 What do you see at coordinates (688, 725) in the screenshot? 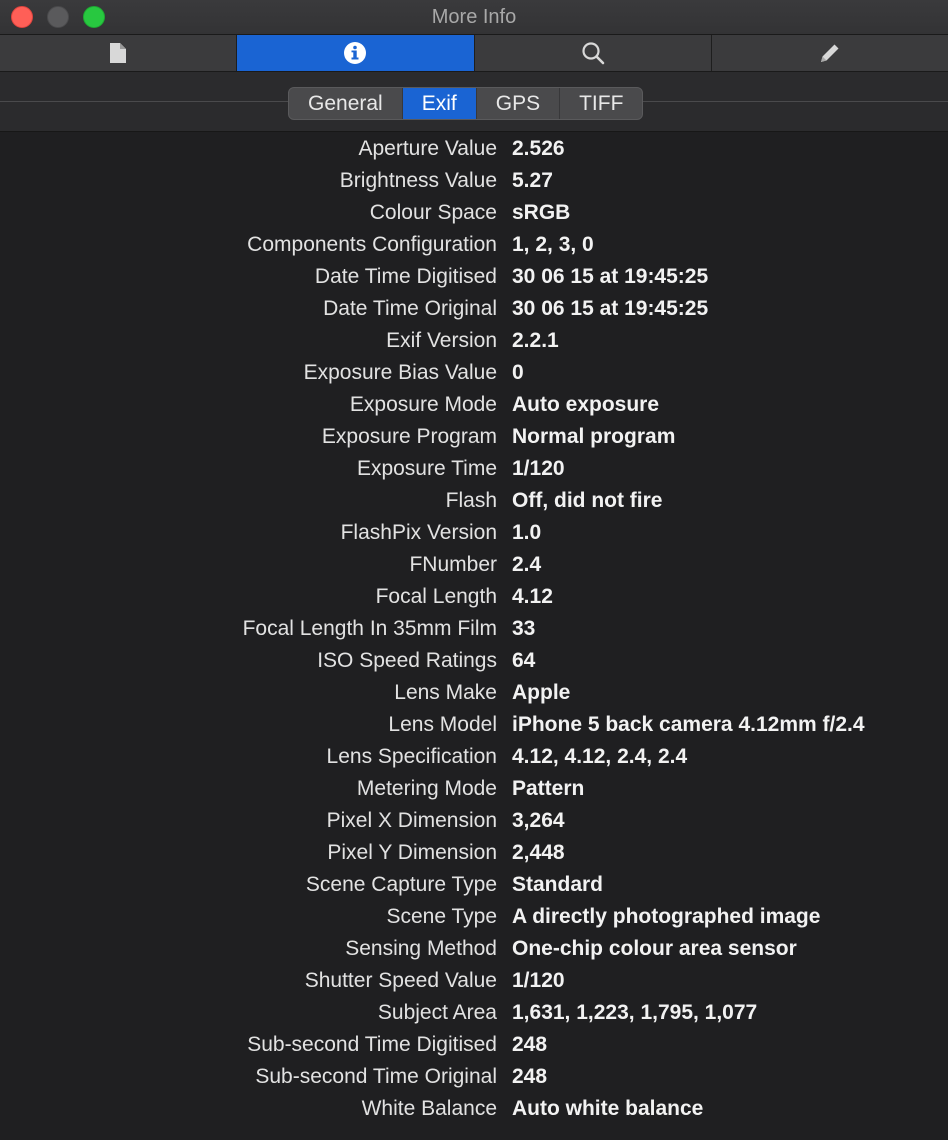
I see `exif-value: iPhone 5 back camera 4.12mm f/2.4` at bounding box center [688, 725].